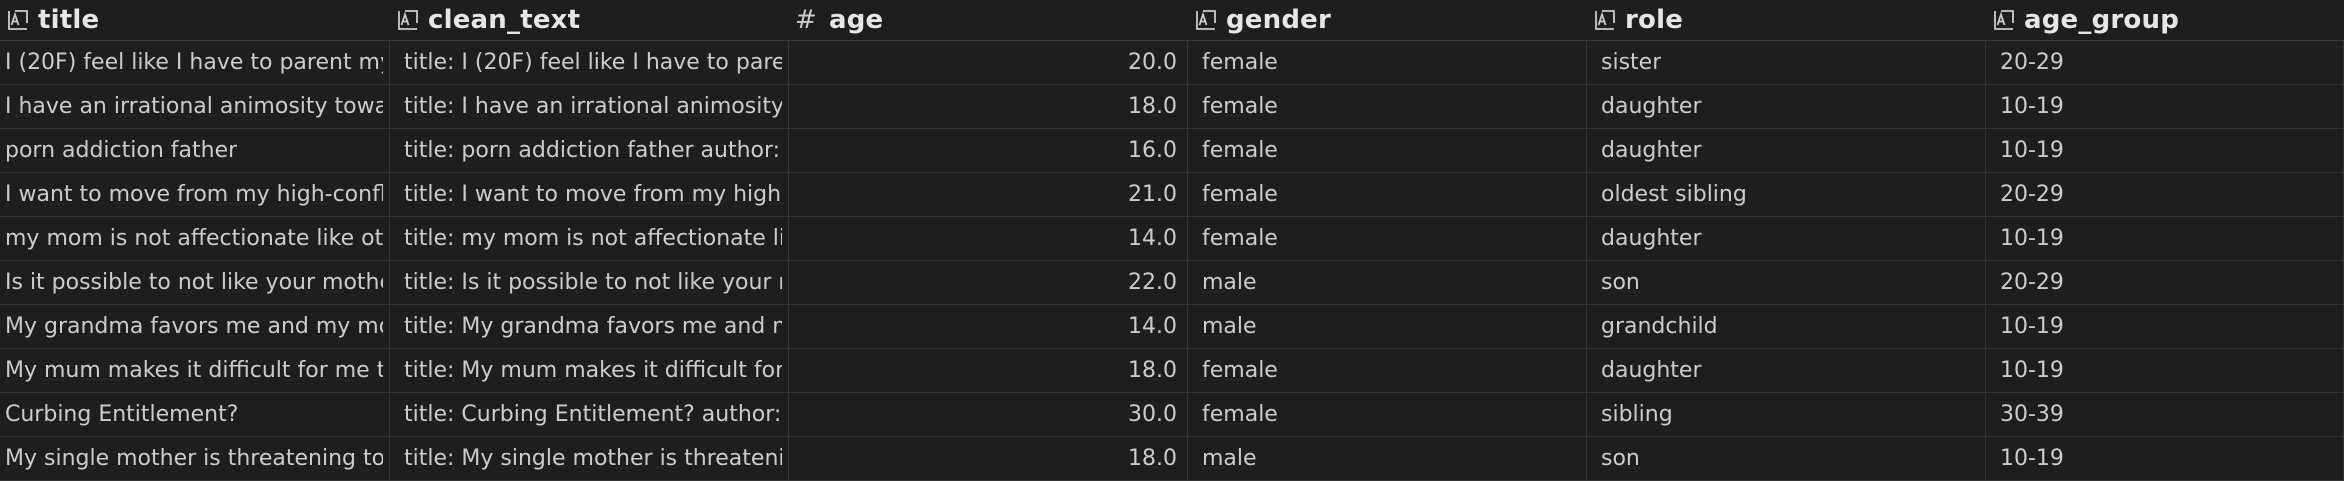 The height and width of the screenshot is (481, 2344). I want to click on cell-role: oldest sibling, so click(1786, 195).